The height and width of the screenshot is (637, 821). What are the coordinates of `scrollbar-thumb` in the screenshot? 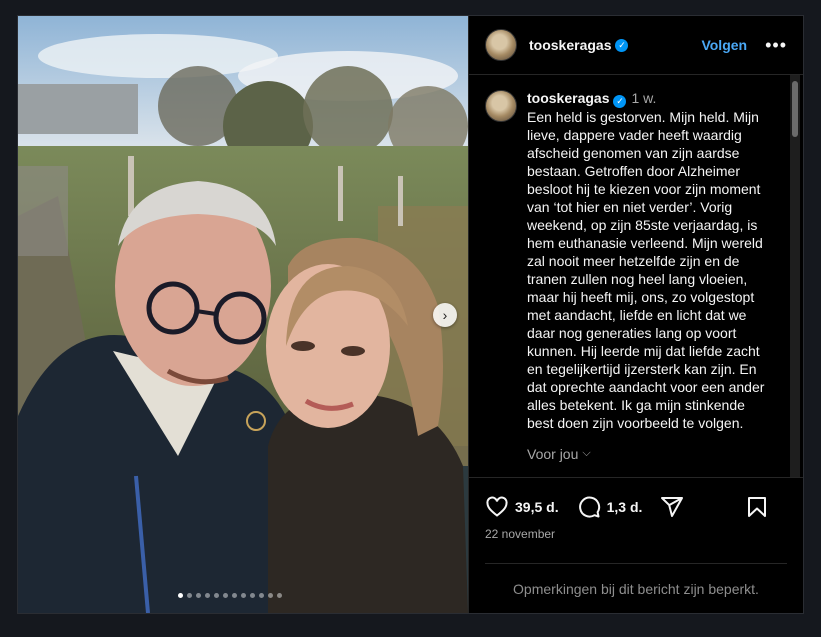 It's located at (795, 109).